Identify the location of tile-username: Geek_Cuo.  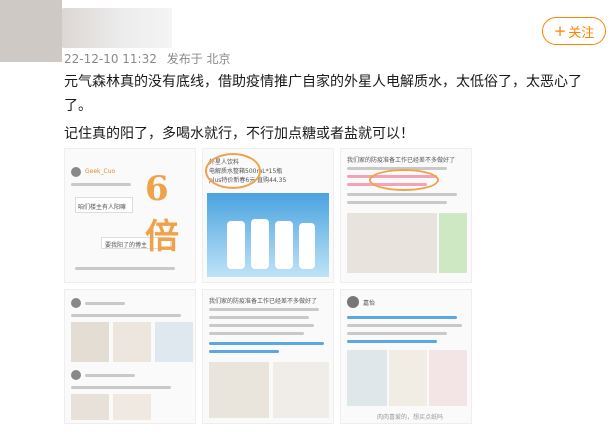
(100, 171).